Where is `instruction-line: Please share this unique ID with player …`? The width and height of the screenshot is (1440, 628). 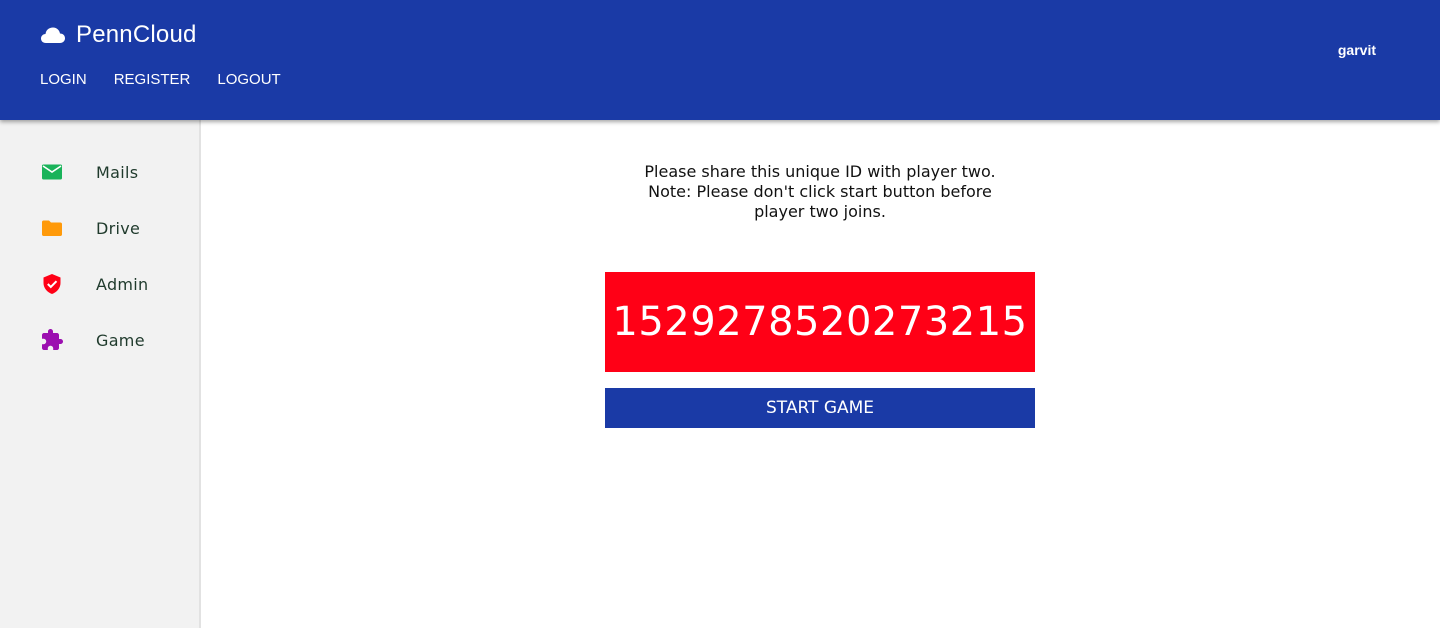
instruction-line: Please share this unique ID with player … is located at coordinates (820, 171).